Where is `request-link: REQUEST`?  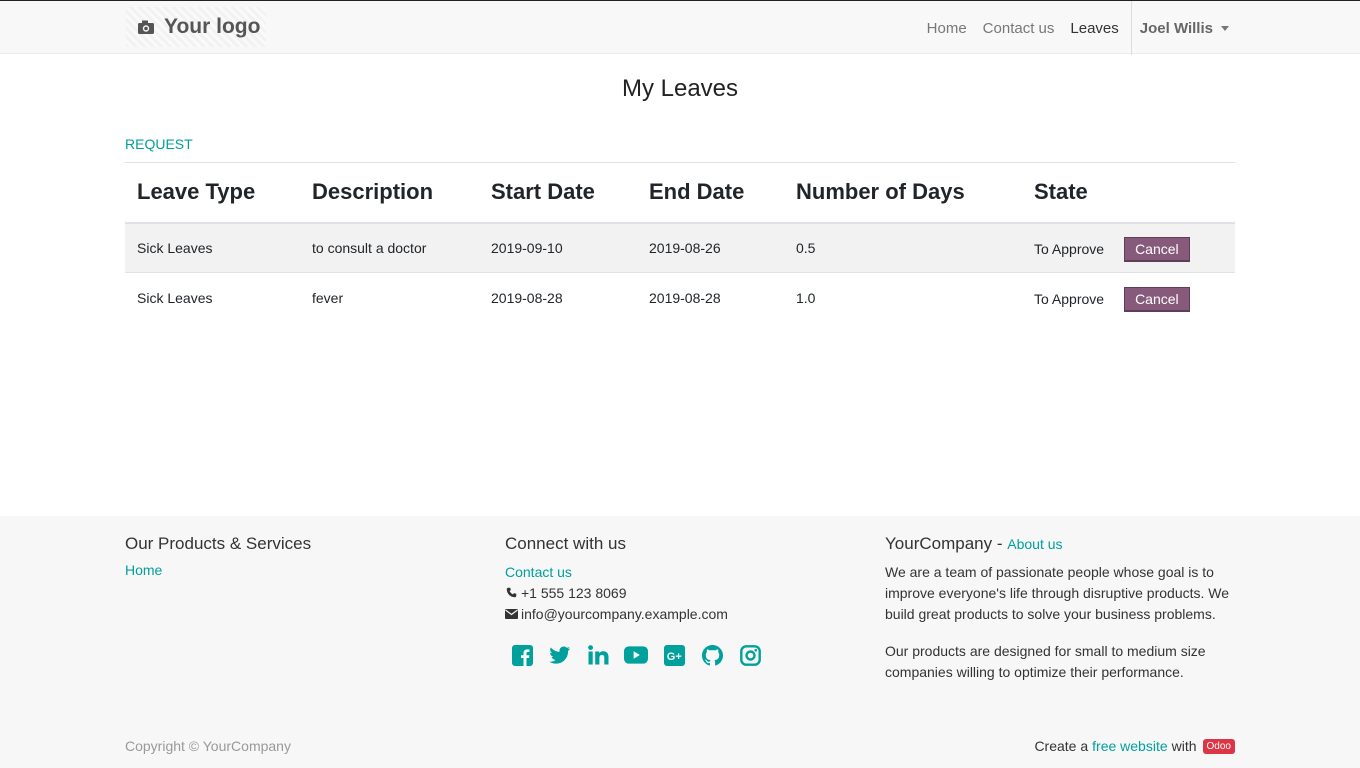 request-link: REQUEST is located at coordinates (159, 144).